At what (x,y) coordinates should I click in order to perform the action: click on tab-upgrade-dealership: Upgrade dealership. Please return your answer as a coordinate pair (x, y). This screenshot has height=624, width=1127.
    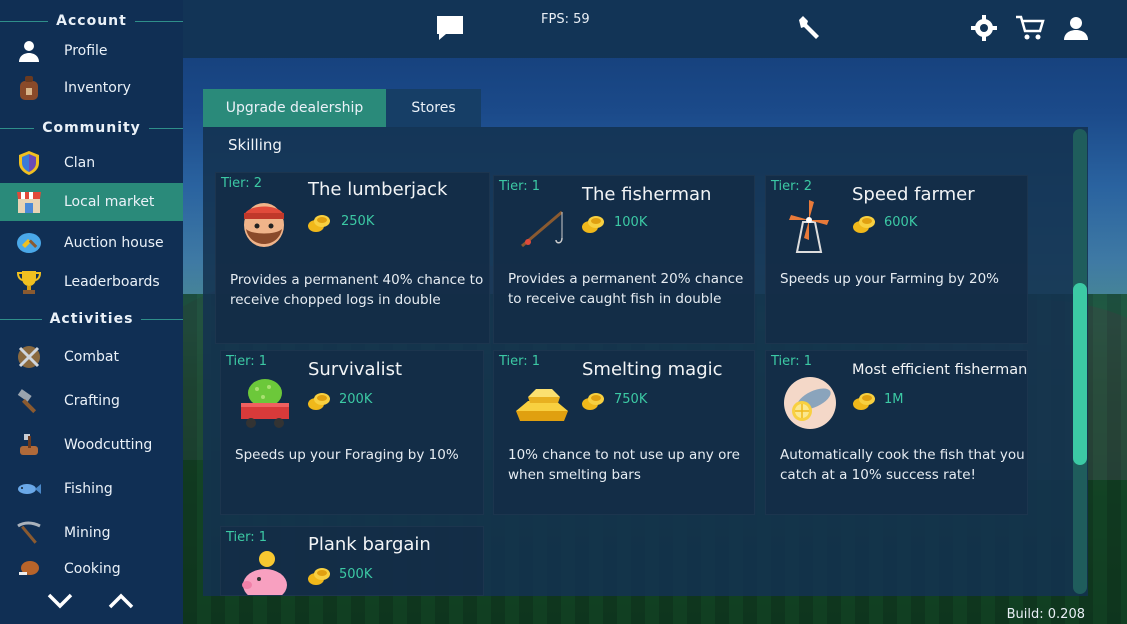
    Looking at the image, I should click on (294, 108).